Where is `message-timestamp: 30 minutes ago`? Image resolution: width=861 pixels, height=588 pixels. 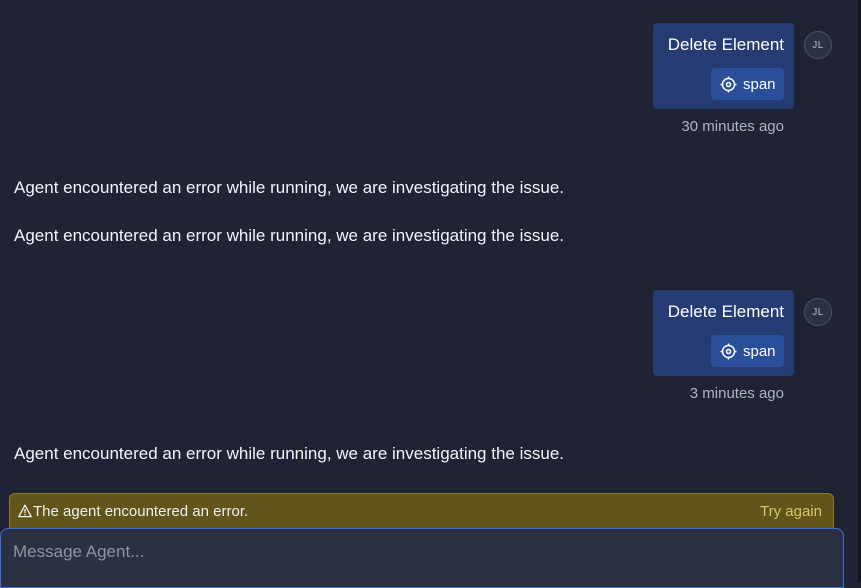
message-timestamp: 30 minutes ago is located at coordinates (732, 126).